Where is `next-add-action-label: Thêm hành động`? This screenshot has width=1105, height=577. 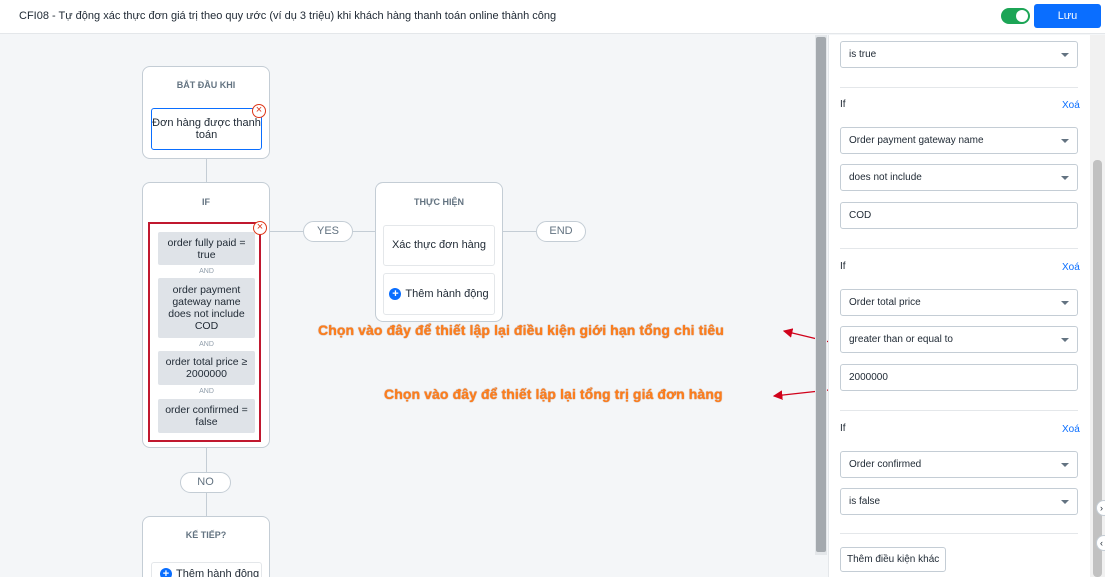
next-add-action-label: Thêm hành động is located at coordinates (218, 572).